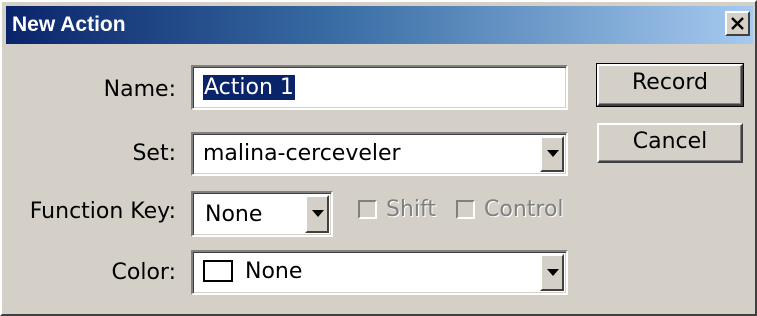 Image resolution: width=757 pixels, height=316 pixels. What do you see at coordinates (143, 272) in the screenshot?
I see `color-label: Color:` at bounding box center [143, 272].